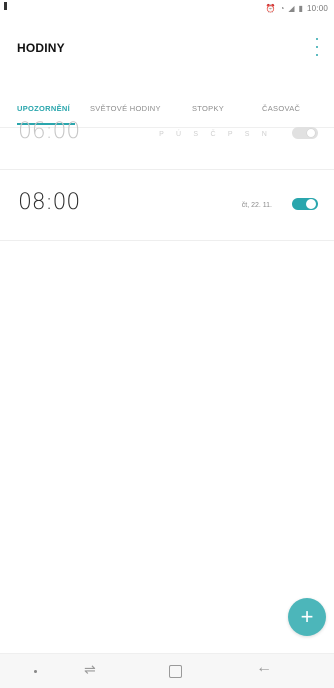 The height and width of the screenshot is (688, 334). What do you see at coordinates (317, 8) in the screenshot?
I see `status-time: 10:00` at bounding box center [317, 8].